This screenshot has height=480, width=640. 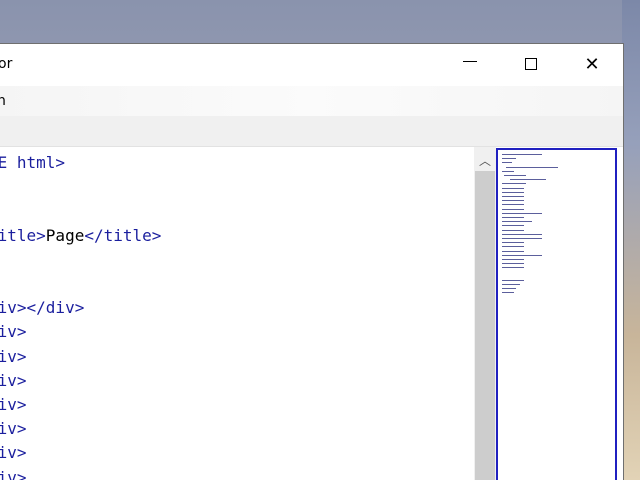 What do you see at coordinates (311, 101) in the screenshot?
I see `menu-bar: n` at bounding box center [311, 101].